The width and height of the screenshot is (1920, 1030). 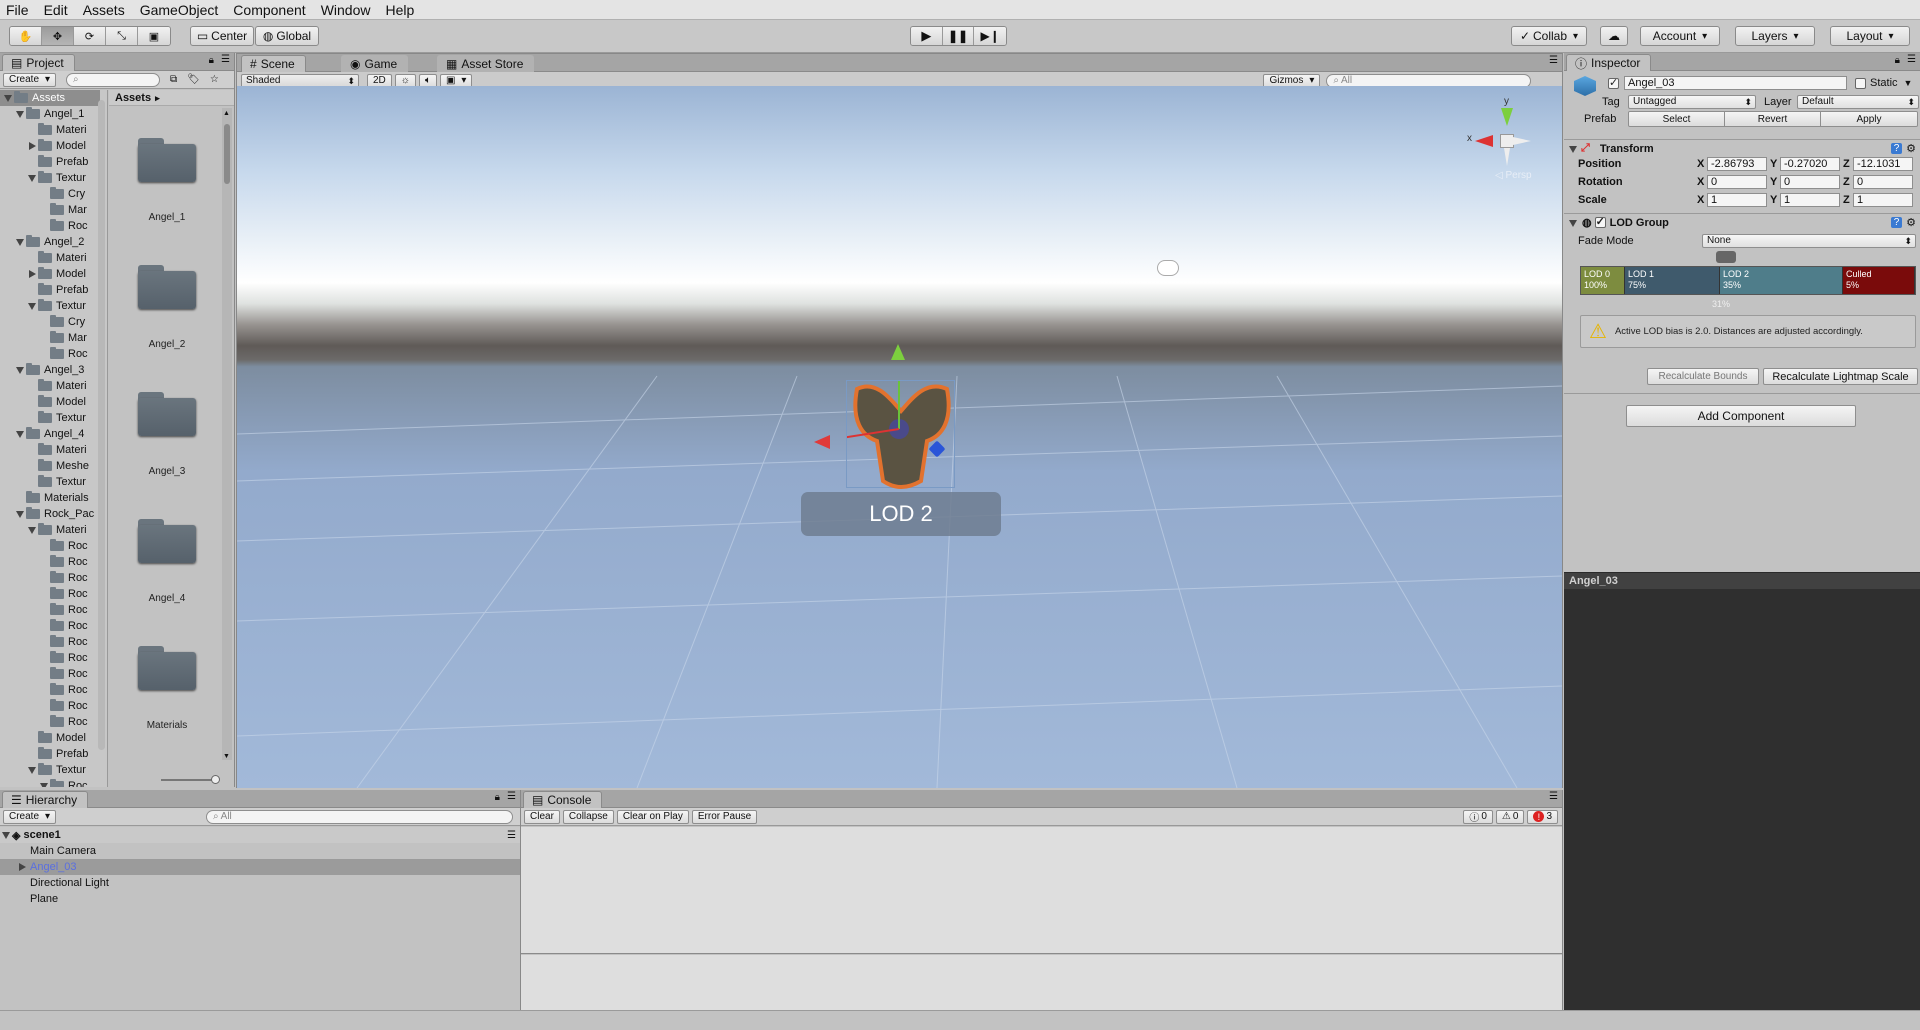 What do you see at coordinates (260, 867) in the screenshot?
I see `hierarchy-item: Angel_03` at bounding box center [260, 867].